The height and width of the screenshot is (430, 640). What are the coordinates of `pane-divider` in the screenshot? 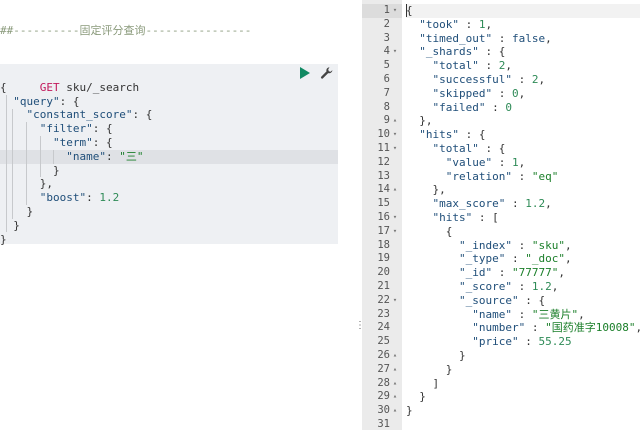 It's located at (357, 215).